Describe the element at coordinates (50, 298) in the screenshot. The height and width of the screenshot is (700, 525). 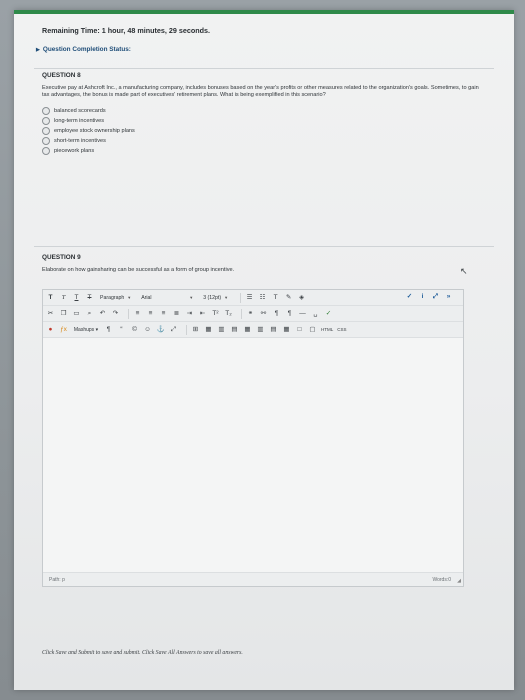
I see `bold-button: T` at that location.